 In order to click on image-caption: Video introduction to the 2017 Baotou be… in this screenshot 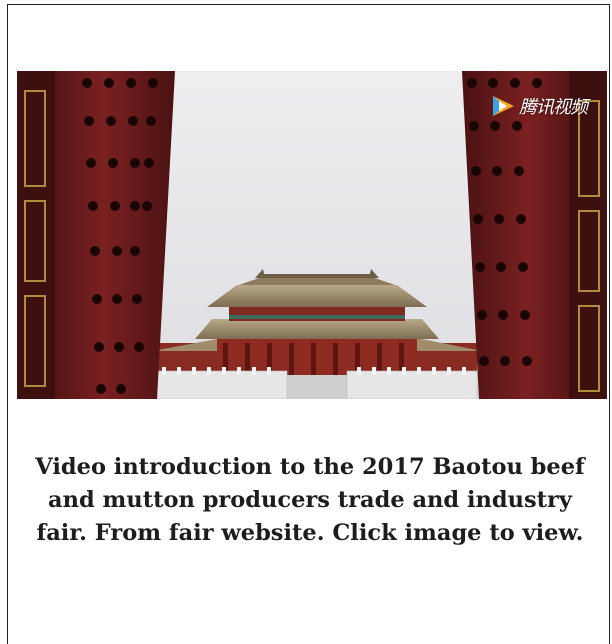, I will do `click(310, 500)`.